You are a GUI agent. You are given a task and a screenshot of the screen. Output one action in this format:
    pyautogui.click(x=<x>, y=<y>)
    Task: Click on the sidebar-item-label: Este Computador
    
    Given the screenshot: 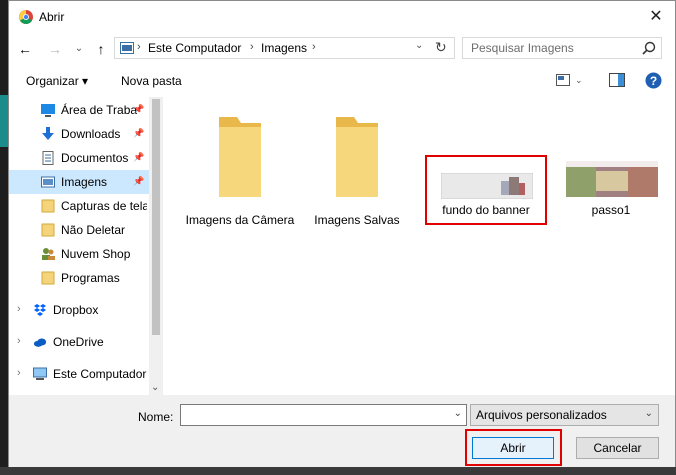 What is the action you would take?
    pyautogui.click(x=100, y=374)
    